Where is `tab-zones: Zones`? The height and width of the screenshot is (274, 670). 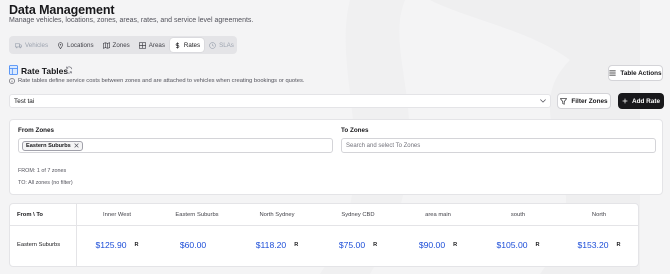
tab-zones: Zones is located at coordinates (116, 45).